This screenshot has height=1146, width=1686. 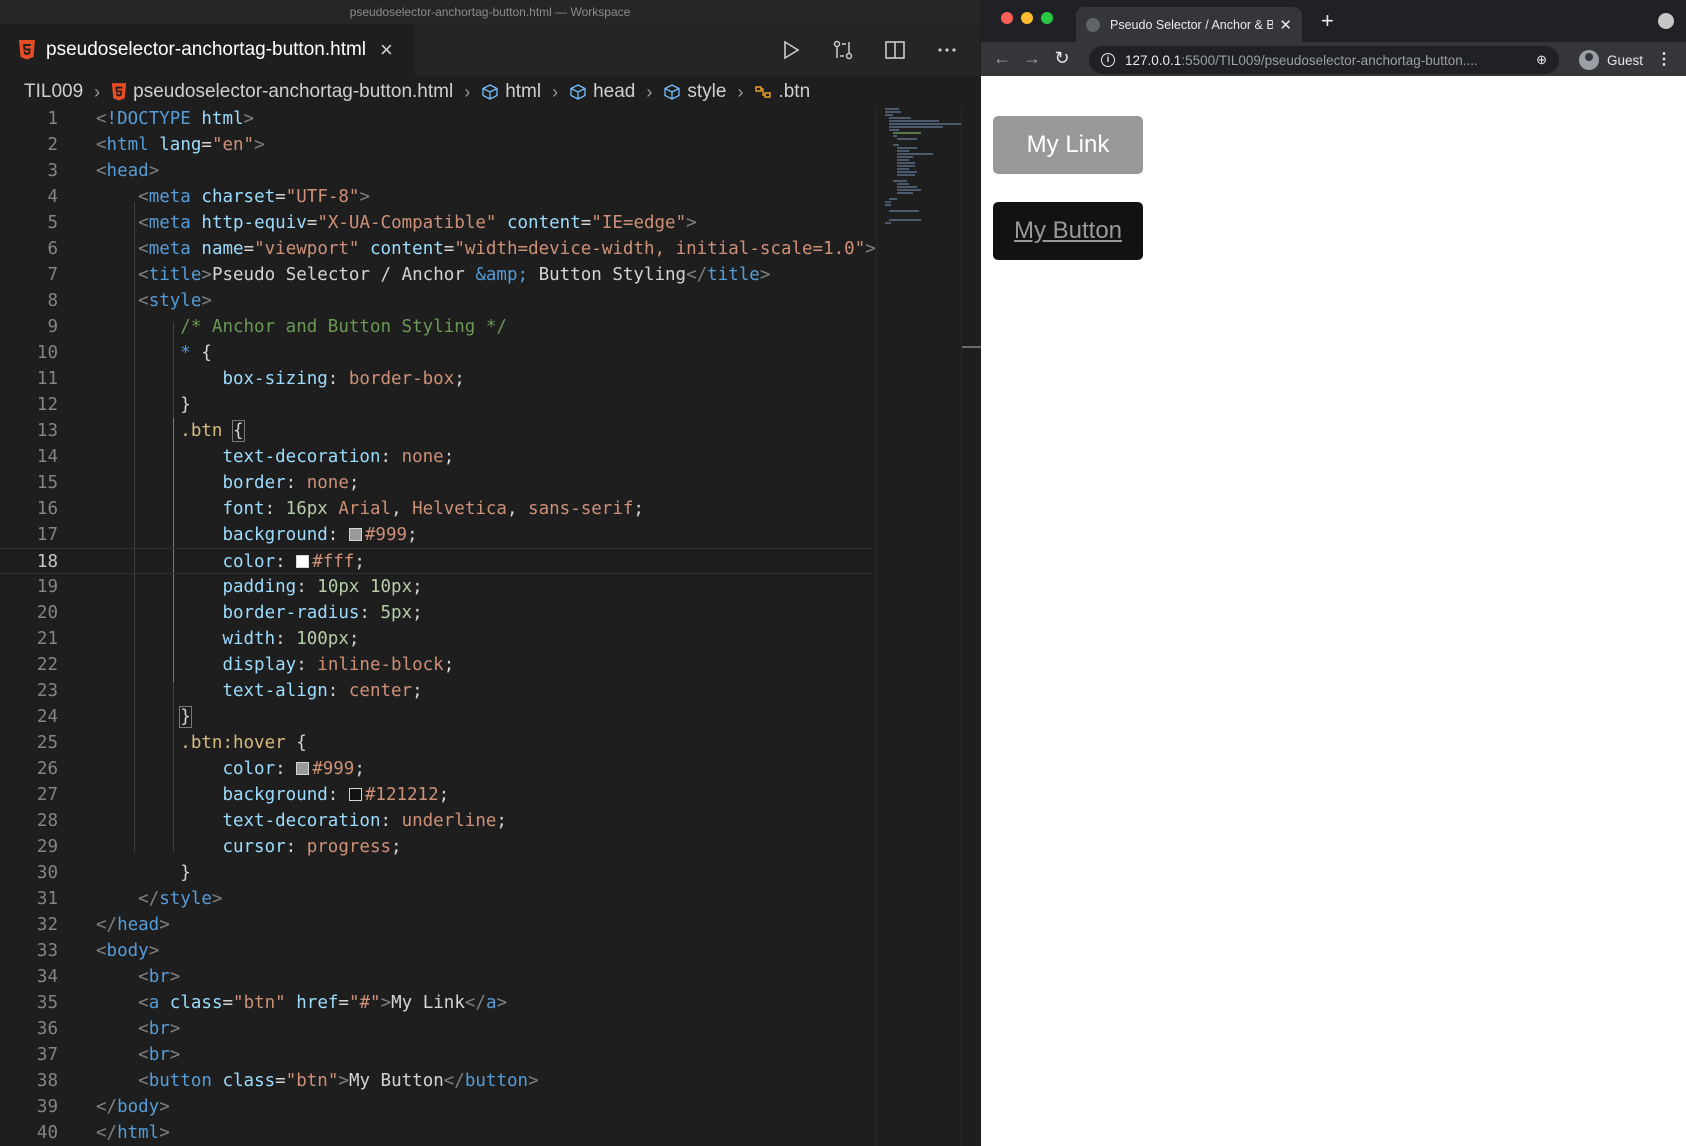 I want to click on info-icon: i, so click(x=1108, y=60).